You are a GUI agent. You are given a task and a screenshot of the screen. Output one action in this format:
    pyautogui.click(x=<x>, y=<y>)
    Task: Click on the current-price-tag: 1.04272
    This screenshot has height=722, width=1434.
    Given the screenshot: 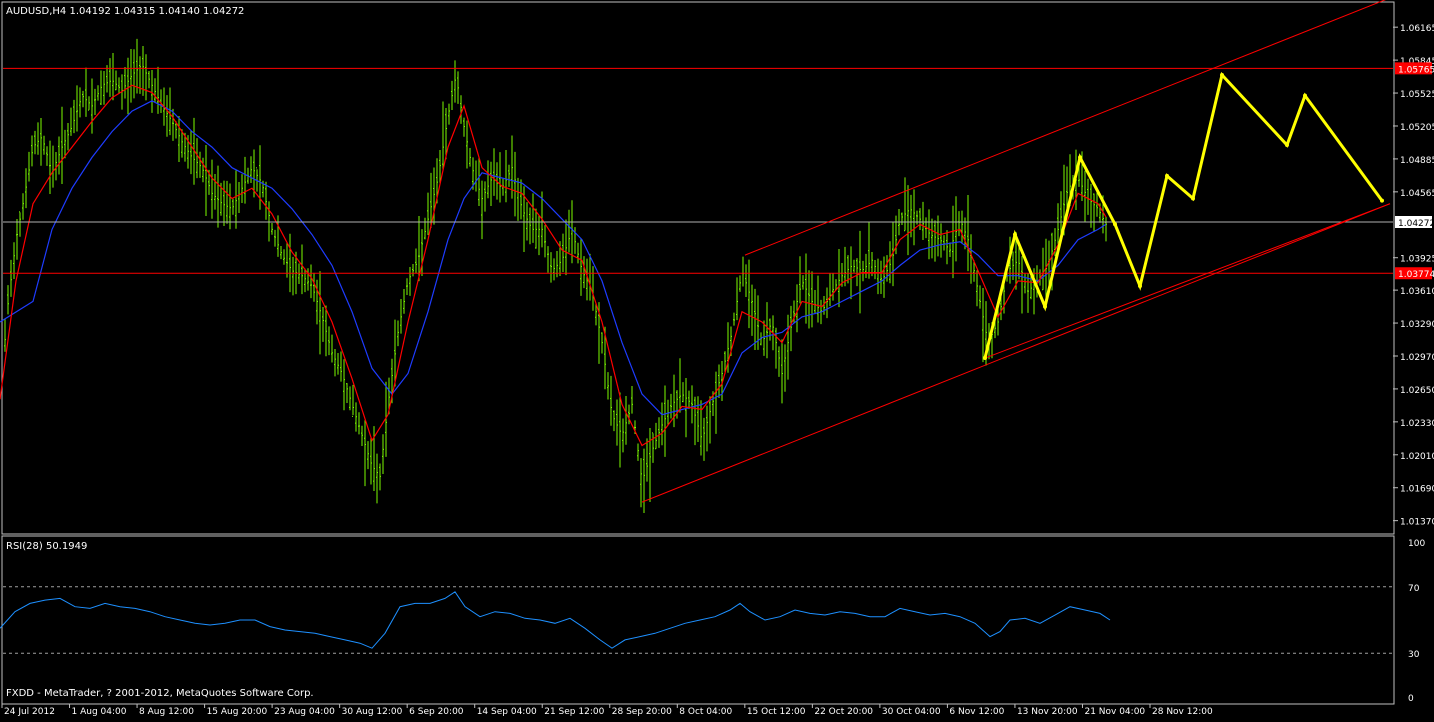 What is the action you would take?
    pyautogui.click(x=1416, y=224)
    